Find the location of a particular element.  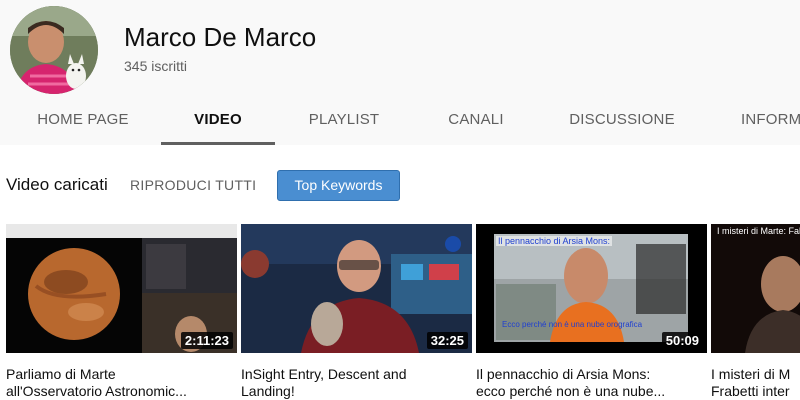

channel-name: Marco De Marco is located at coordinates (220, 37).